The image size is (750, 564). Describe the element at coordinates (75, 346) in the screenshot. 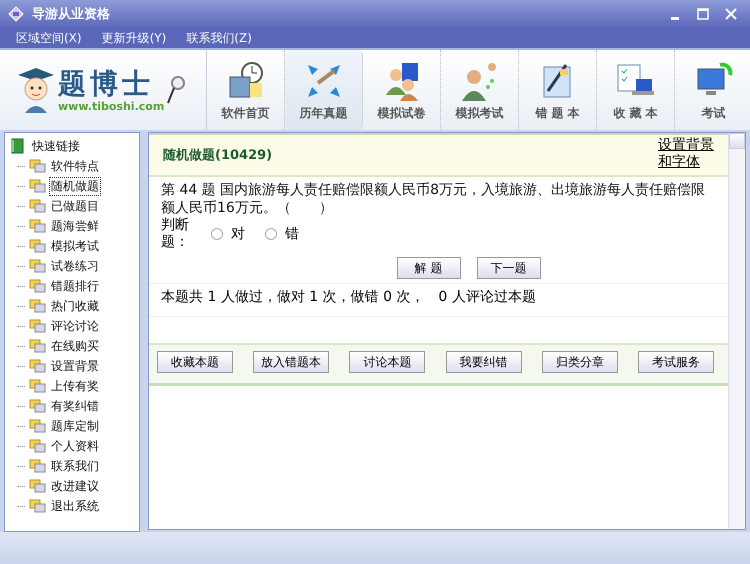

I see `tree-item: 在线购买` at that location.